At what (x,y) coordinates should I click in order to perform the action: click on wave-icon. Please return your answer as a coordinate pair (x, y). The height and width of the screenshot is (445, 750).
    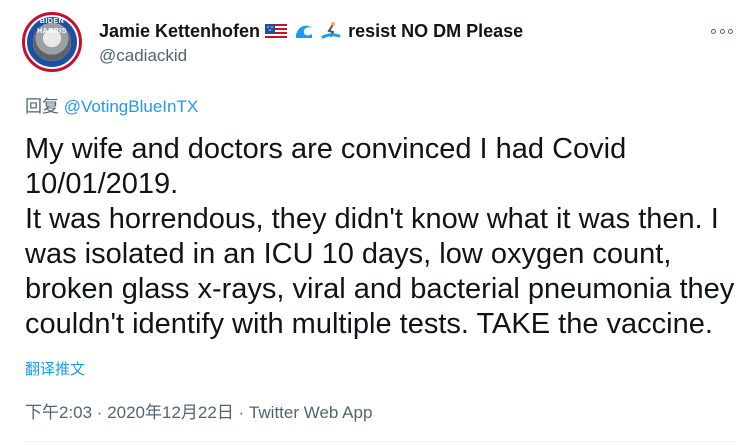
    Looking at the image, I should click on (304, 30).